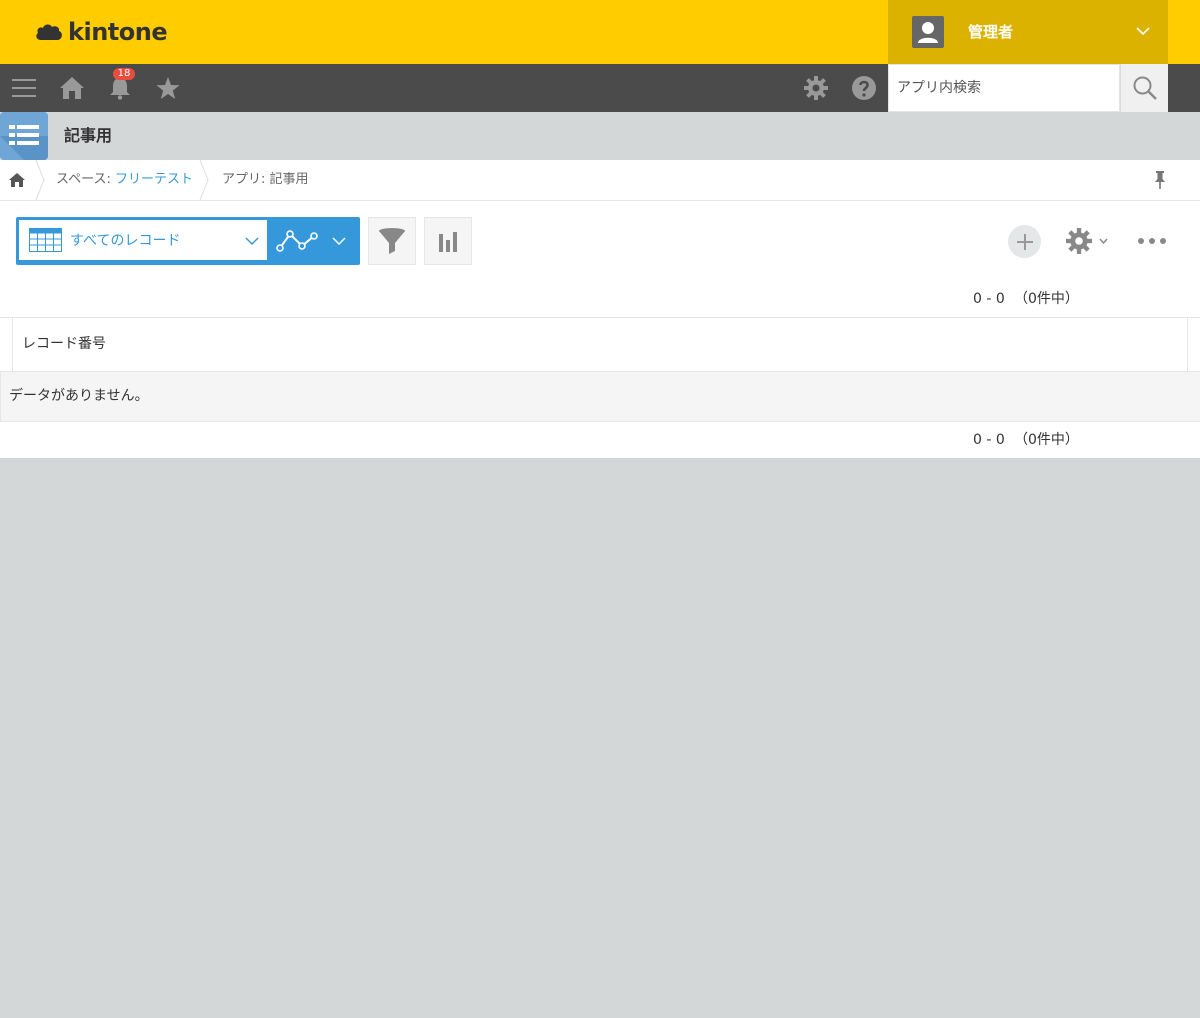 Image resolution: width=1200 pixels, height=1018 pixels. Describe the element at coordinates (45, 240) in the screenshot. I see `table-view-icon` at that location.